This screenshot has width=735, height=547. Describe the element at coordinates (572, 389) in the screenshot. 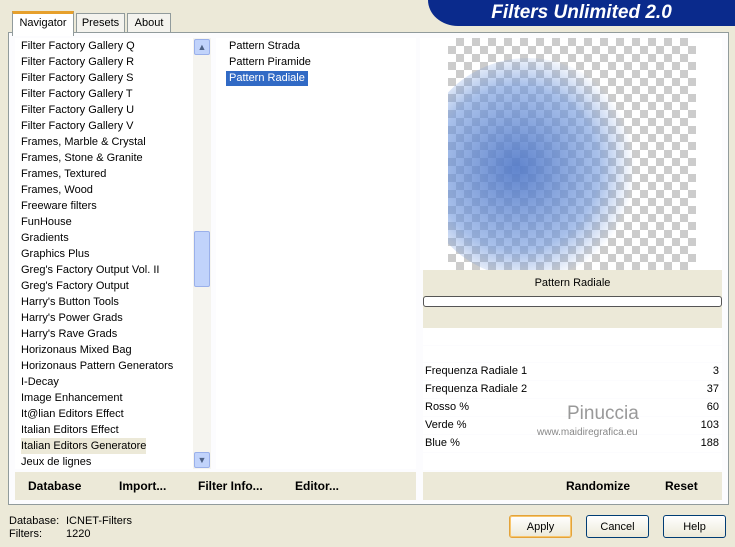

I see `param-slider: Frequenza Radiale 2 37` at that location.